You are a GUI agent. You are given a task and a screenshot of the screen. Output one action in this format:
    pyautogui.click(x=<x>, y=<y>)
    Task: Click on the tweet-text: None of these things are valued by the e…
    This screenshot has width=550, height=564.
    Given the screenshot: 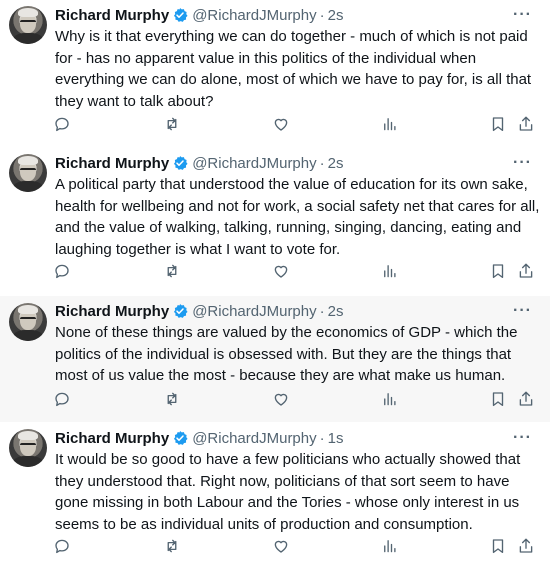 What is the action you would take?
    pyautogui.click(x=286, y=354)
    